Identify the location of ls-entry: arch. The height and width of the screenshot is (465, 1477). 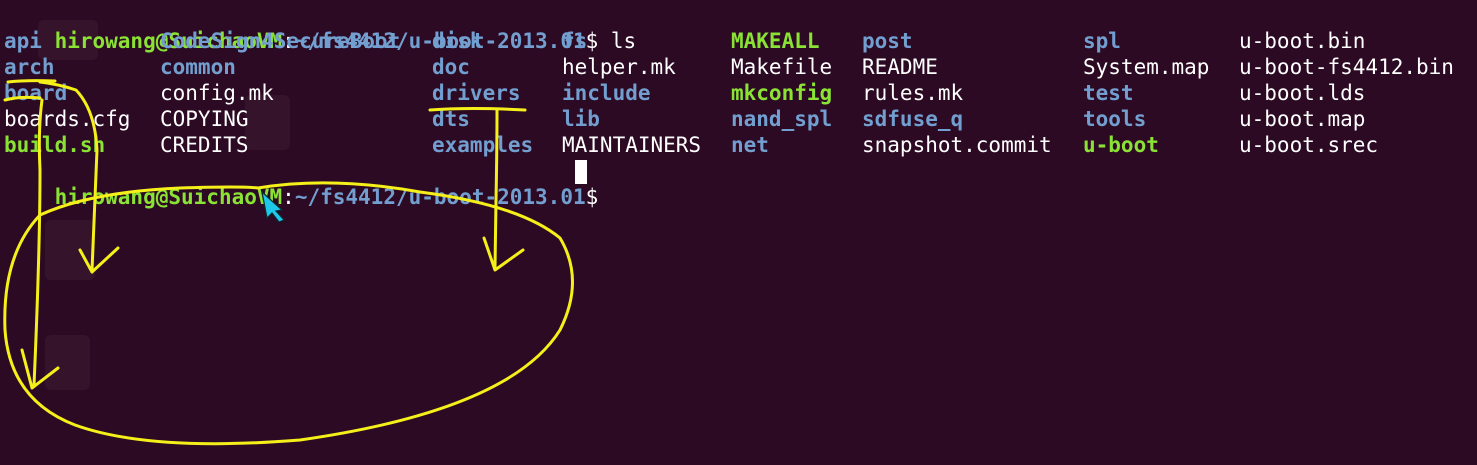
(29, 67).